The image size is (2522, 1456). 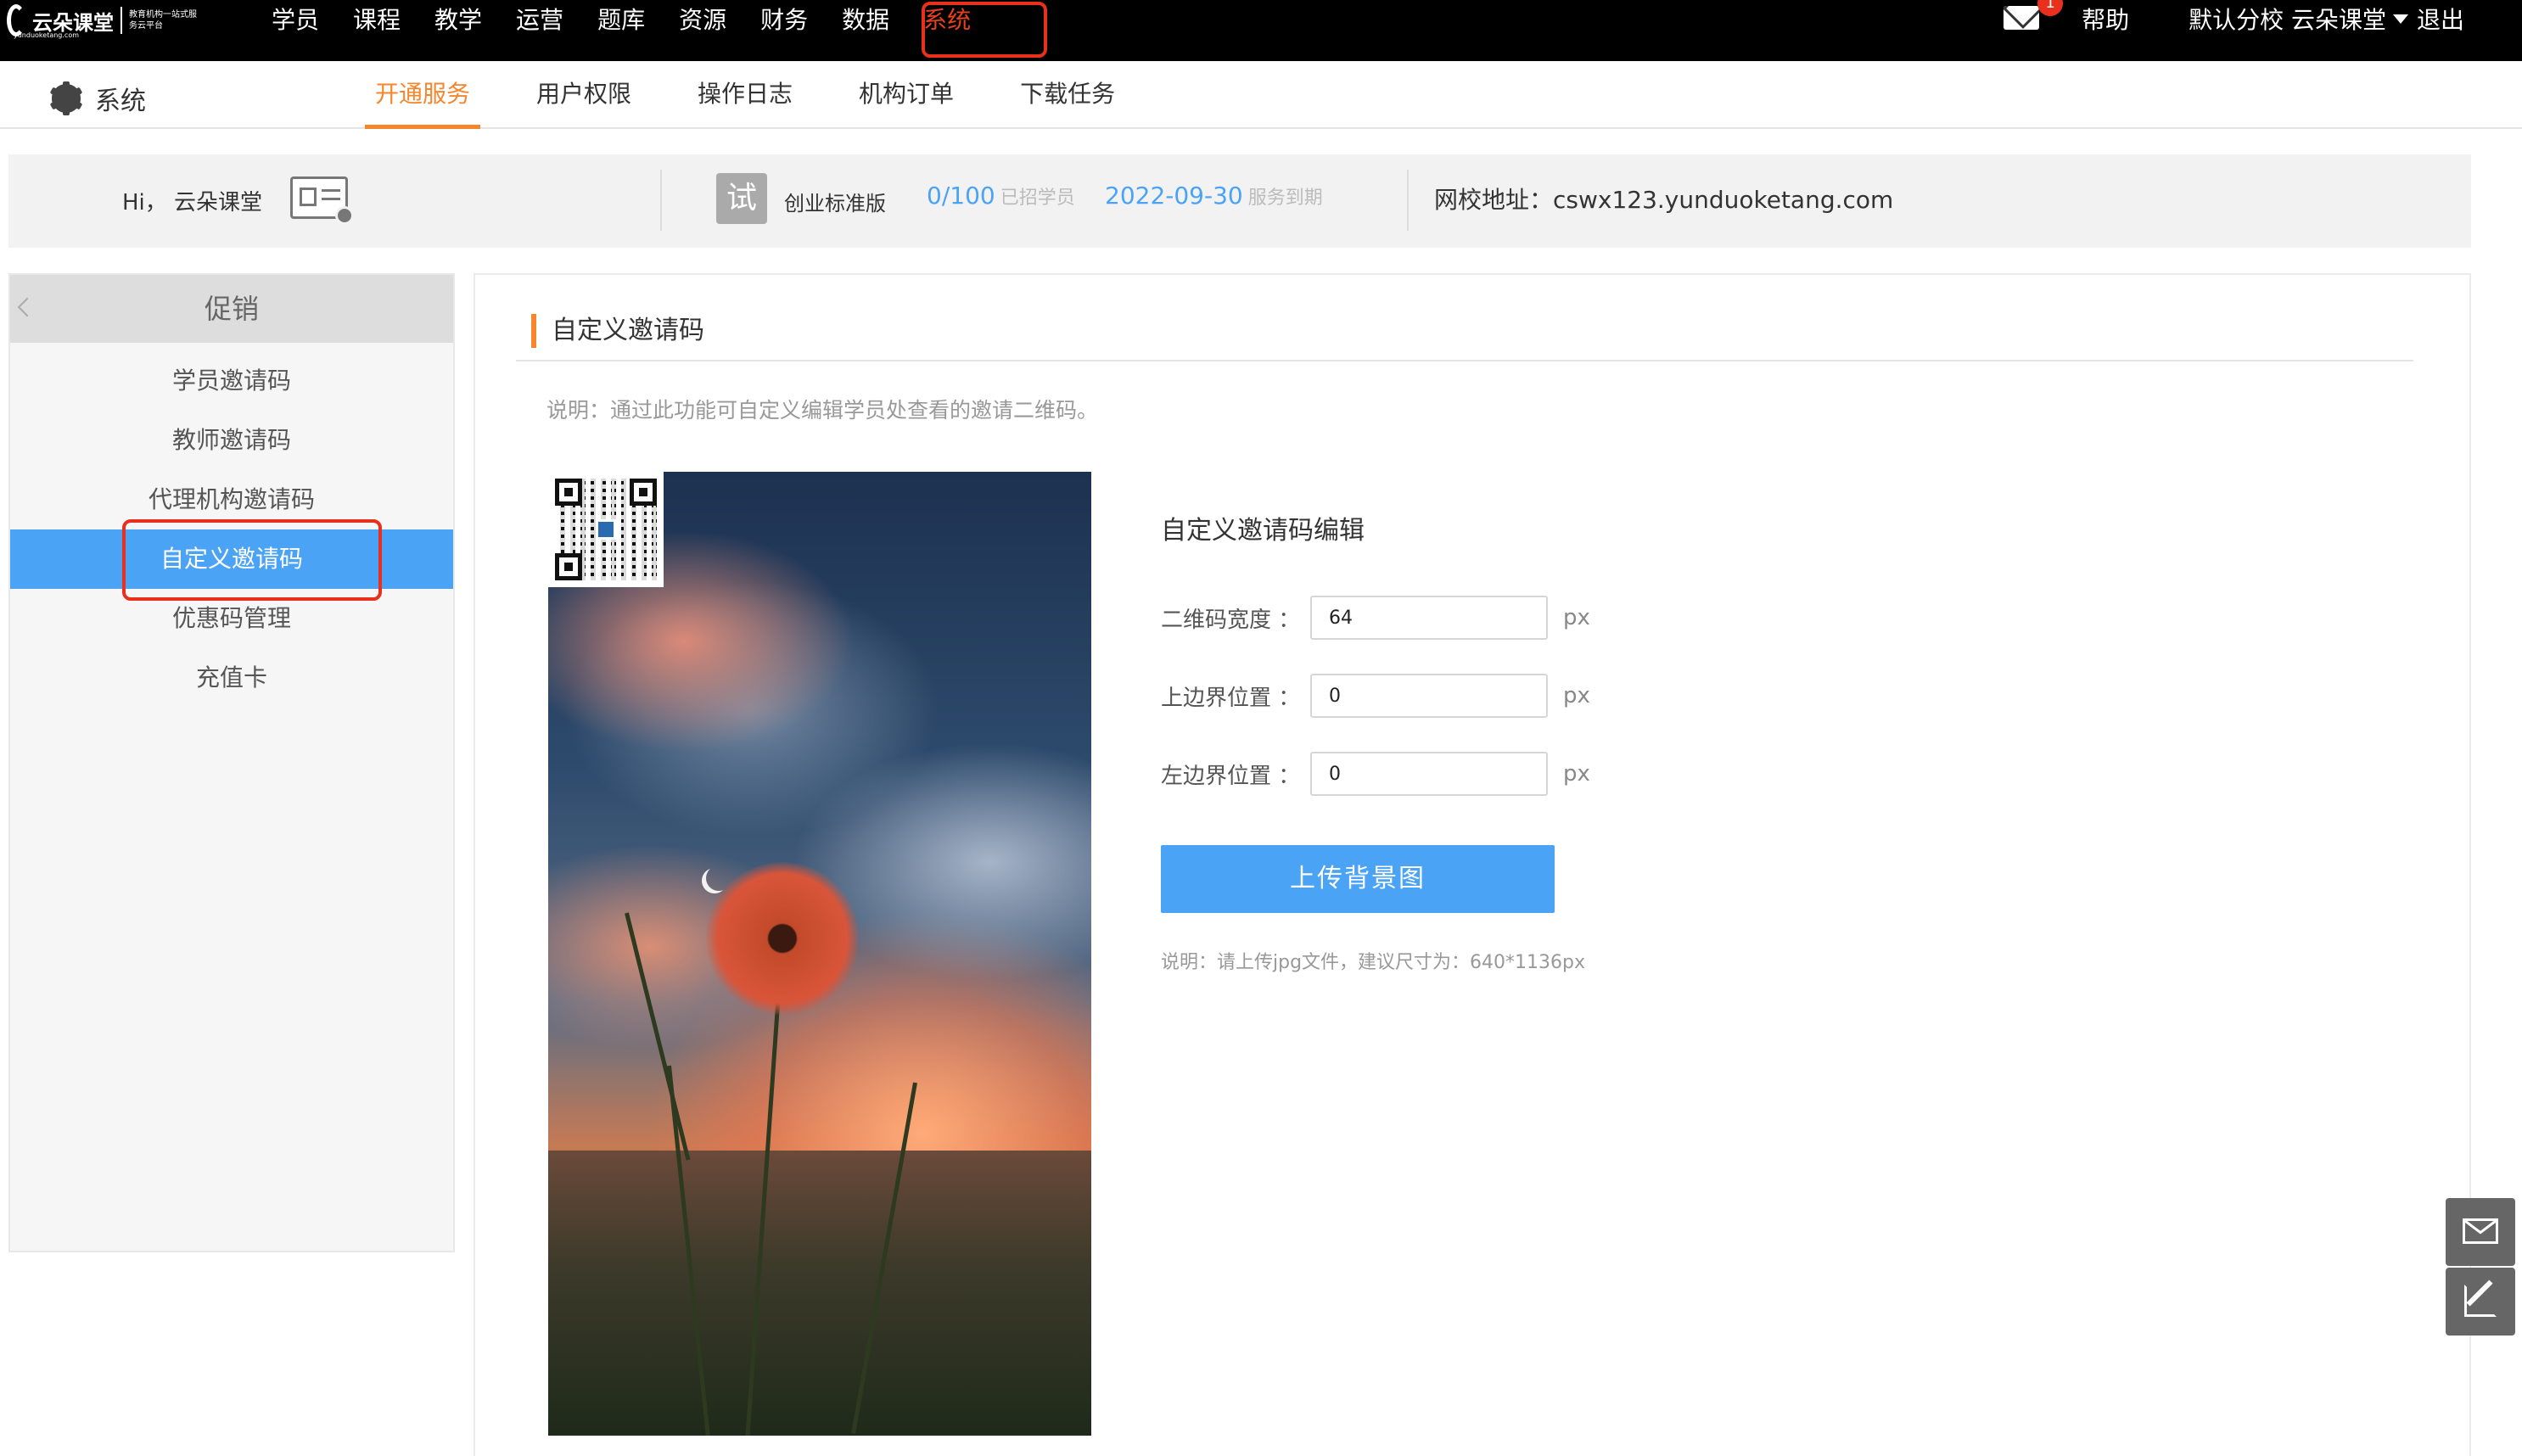 I want to click on highlight-box-custom-invite, so click(x=252, y=560).